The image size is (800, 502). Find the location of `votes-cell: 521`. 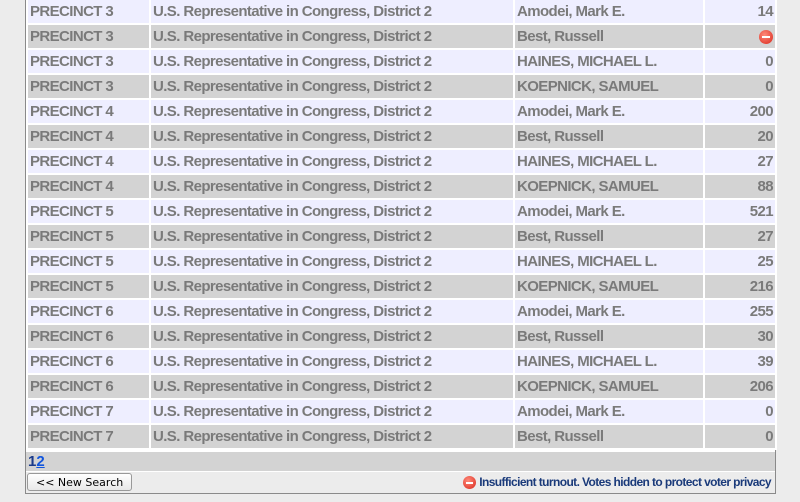

votes-cell: 521 is located at coordinates (740, 211).